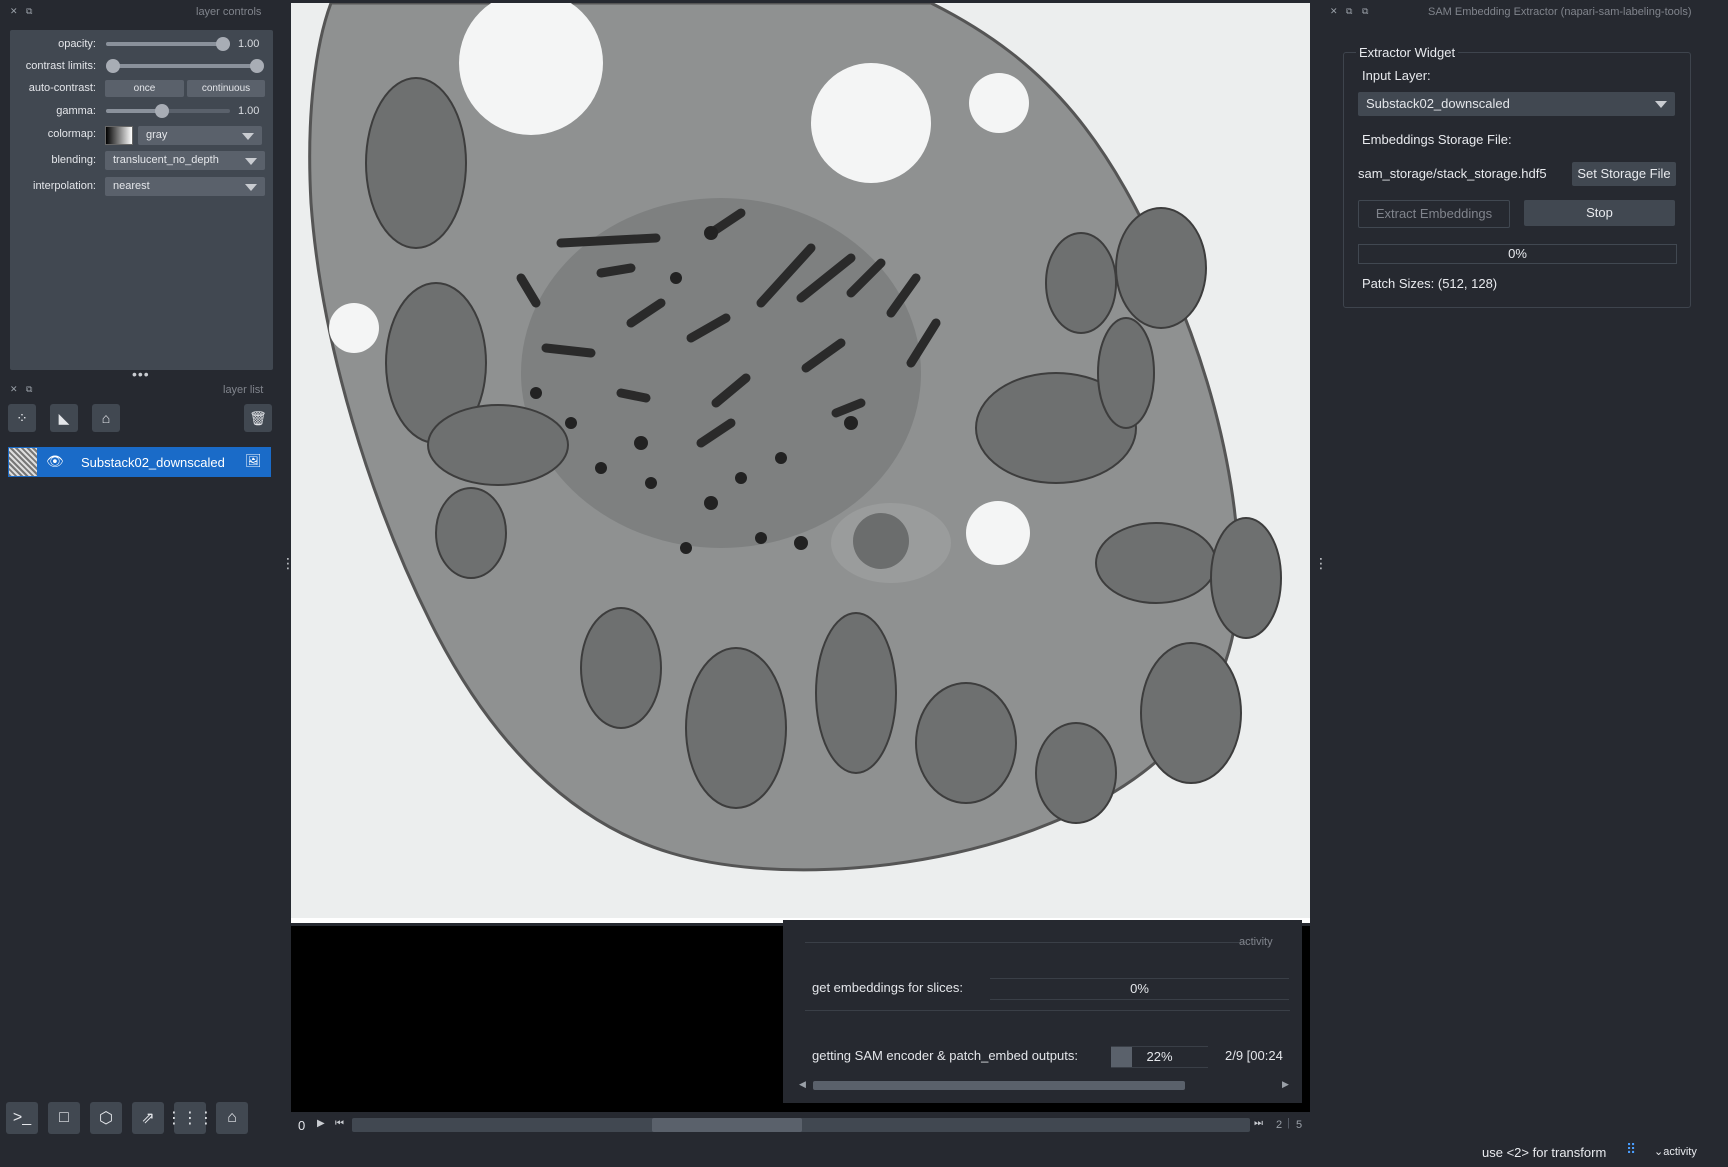 The height and width of the screenshot is (1167, 1728). I want to click on chevron-down-icon: ⌄, so click(1659, 1152).